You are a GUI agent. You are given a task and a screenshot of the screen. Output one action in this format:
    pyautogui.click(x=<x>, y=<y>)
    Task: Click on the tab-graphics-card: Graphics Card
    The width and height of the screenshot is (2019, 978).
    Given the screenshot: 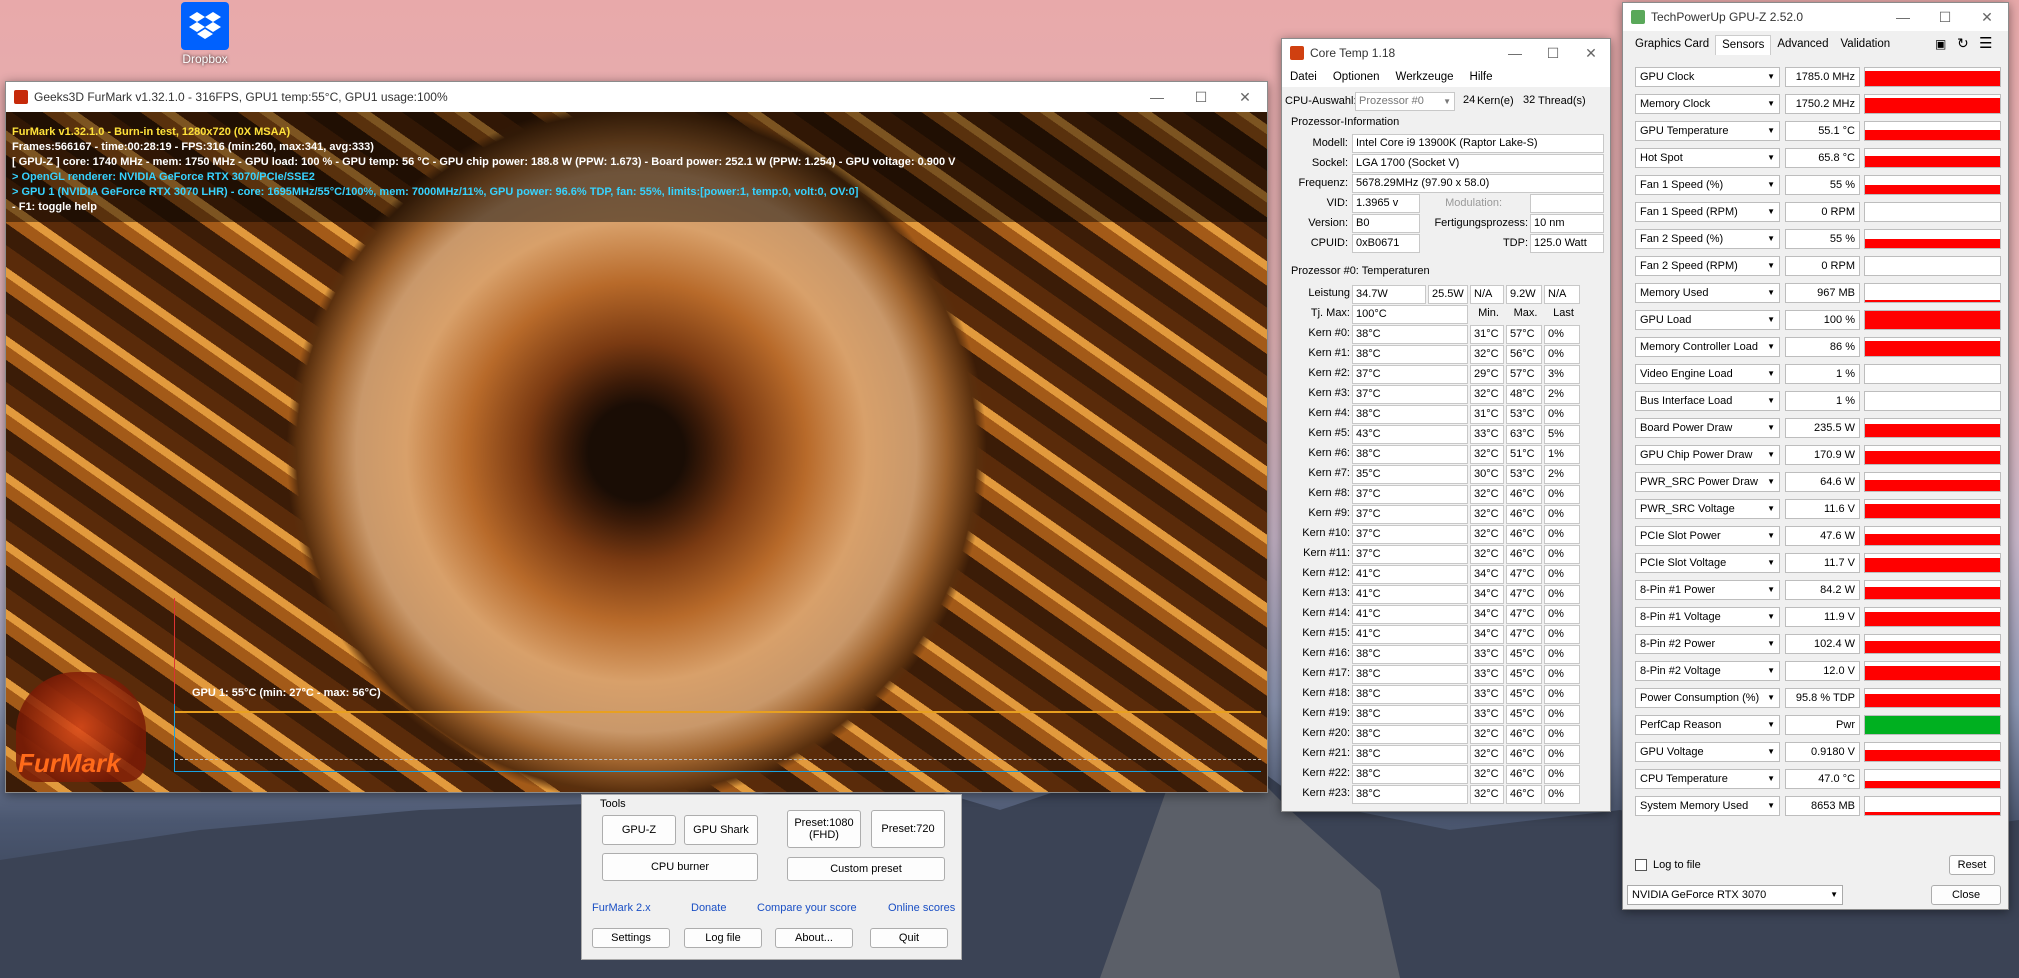 What is the action you would take?
    pyautogui.click(x=1672, y=45)
    